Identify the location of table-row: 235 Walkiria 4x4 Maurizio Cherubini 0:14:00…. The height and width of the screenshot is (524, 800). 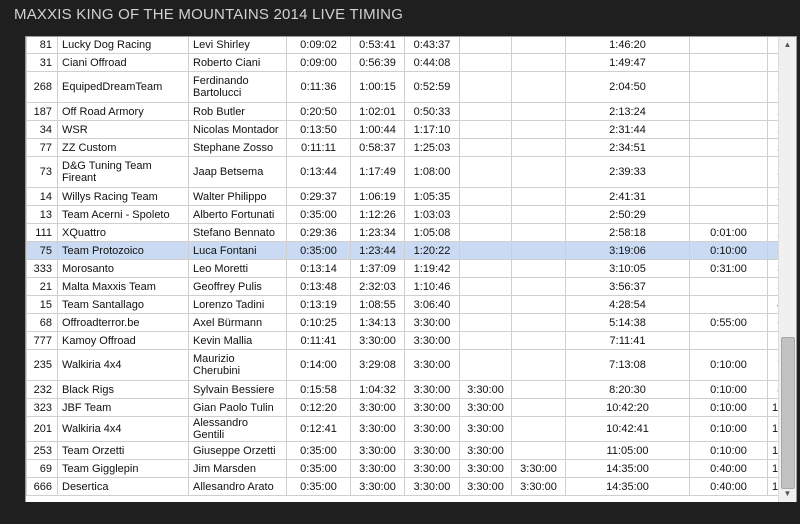
(411, 365).